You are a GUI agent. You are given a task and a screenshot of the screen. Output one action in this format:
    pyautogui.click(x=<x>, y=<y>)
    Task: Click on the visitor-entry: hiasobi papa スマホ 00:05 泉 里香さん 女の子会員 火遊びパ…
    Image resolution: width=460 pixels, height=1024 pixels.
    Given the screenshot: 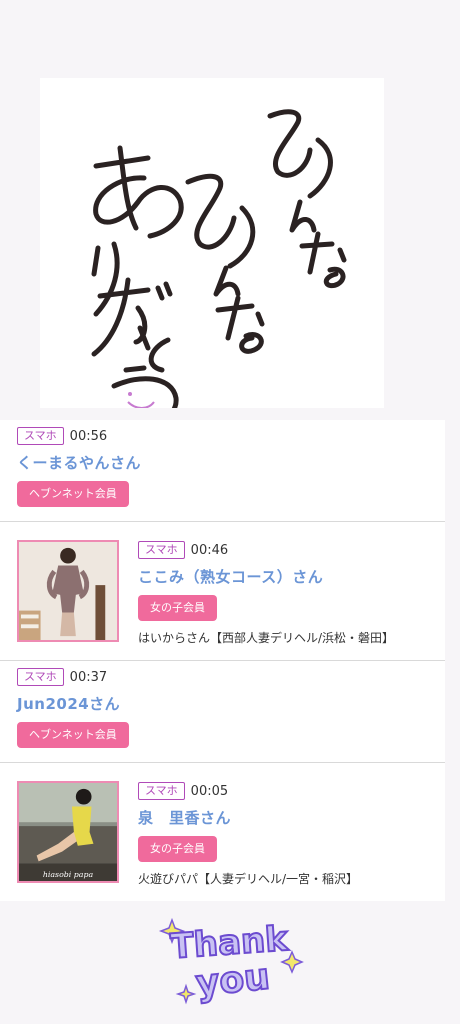 What is the action you would take?
    pyautogui.click(x=222, y=832)
    